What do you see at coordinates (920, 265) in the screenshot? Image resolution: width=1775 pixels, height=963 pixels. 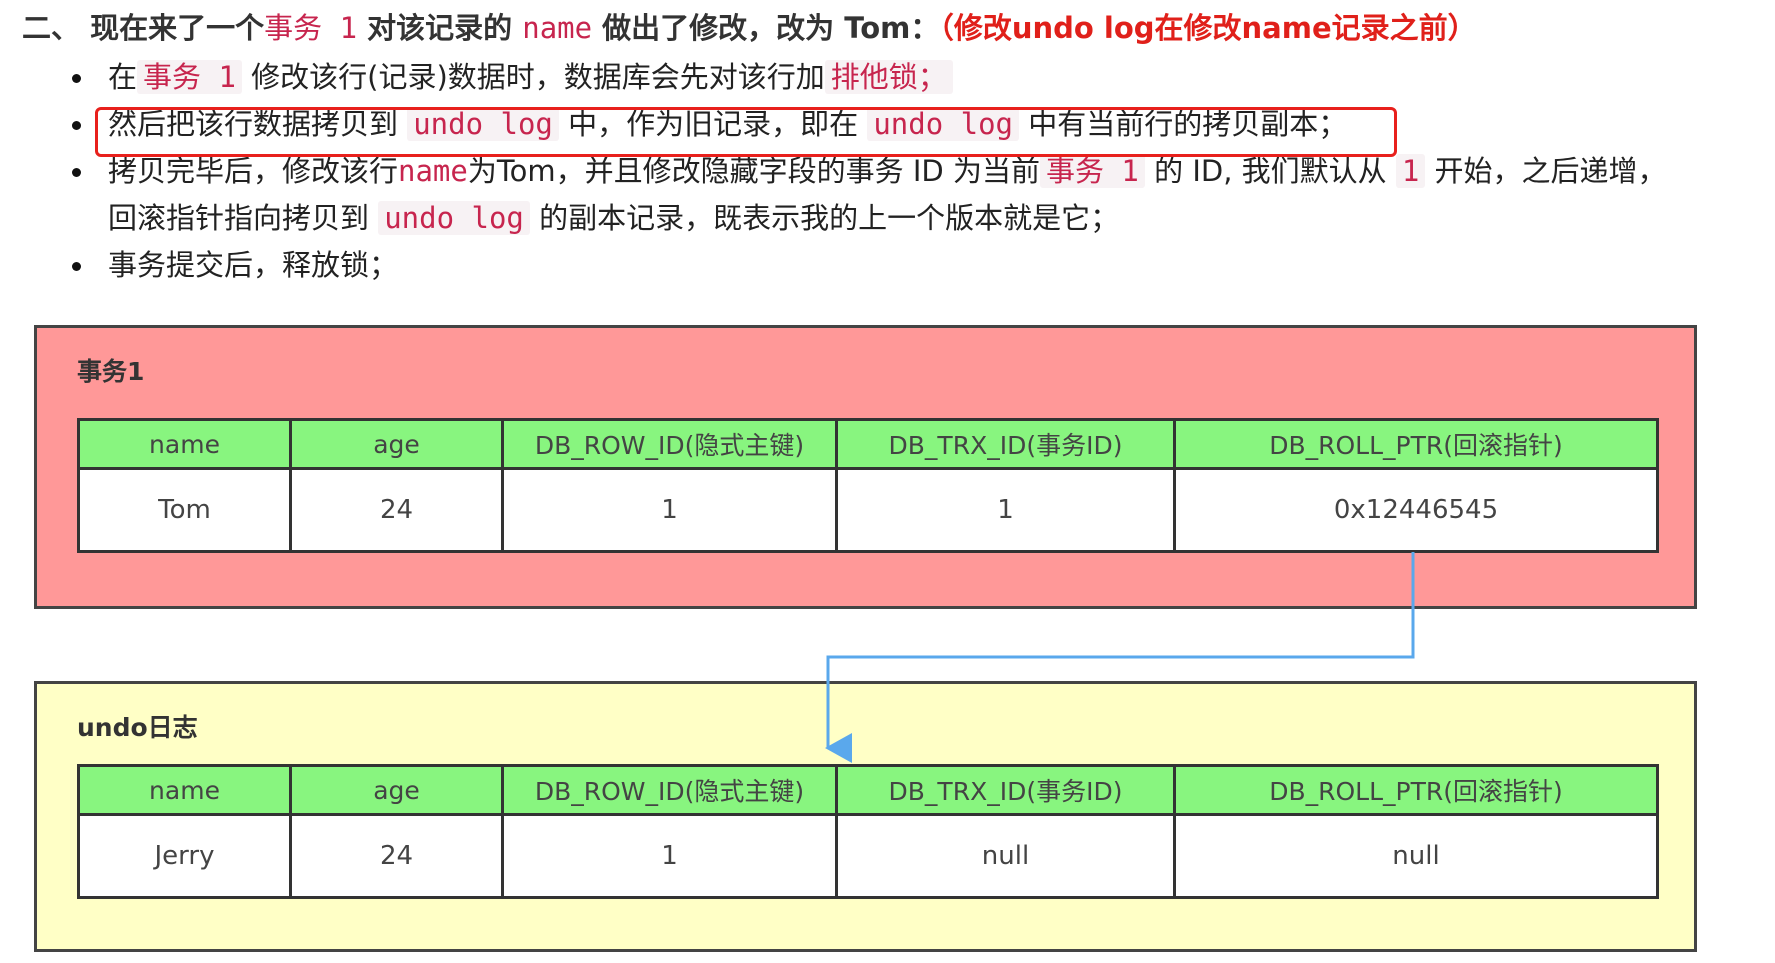 I see `list-item: 事务提交后，释放锁；` at bounding box center [920, 265].